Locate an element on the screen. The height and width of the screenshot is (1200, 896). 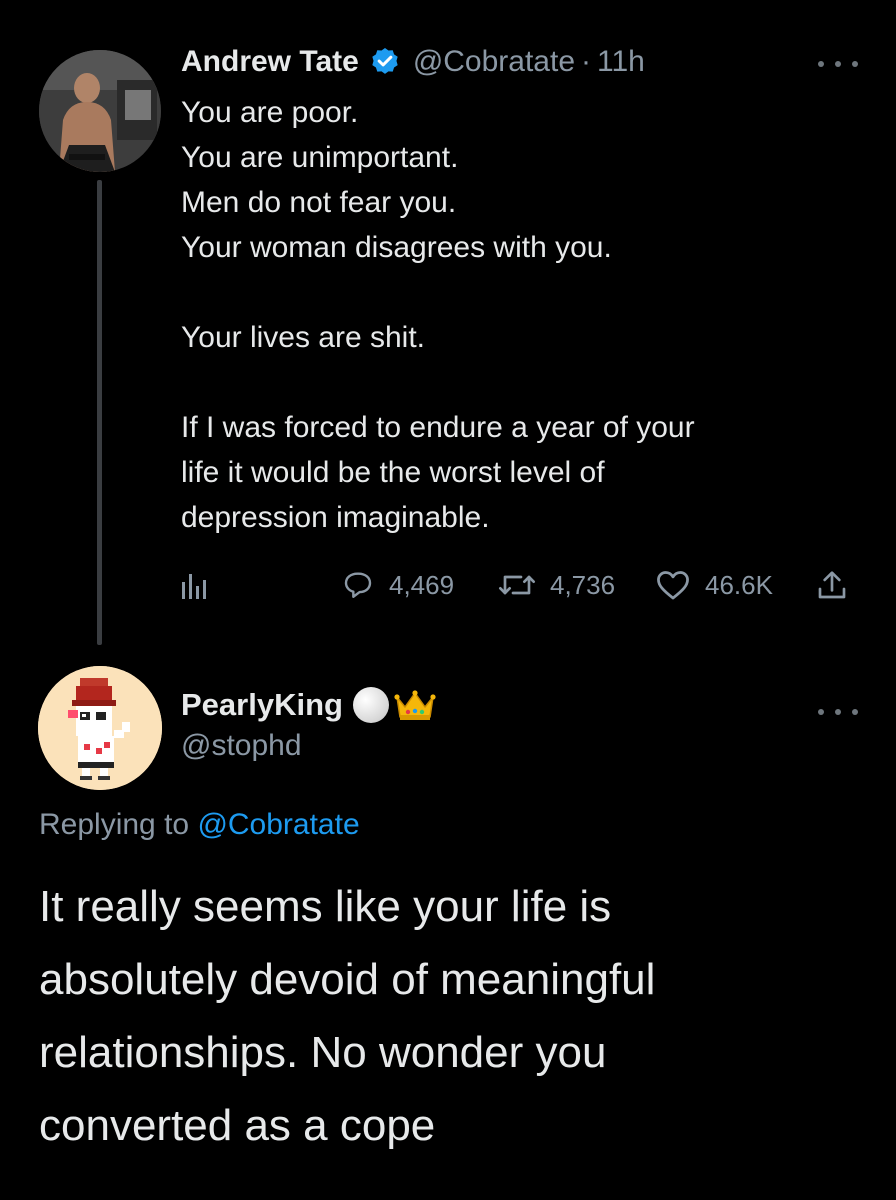
tweet-line: Men do not fear you. is located at coordinates (319, 202).